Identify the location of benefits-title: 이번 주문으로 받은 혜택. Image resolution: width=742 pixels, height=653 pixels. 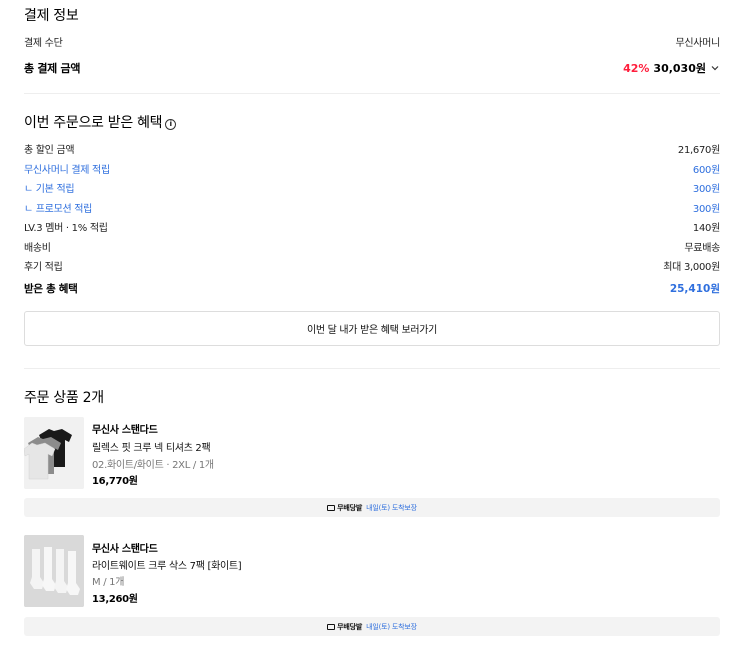
(93, 123).